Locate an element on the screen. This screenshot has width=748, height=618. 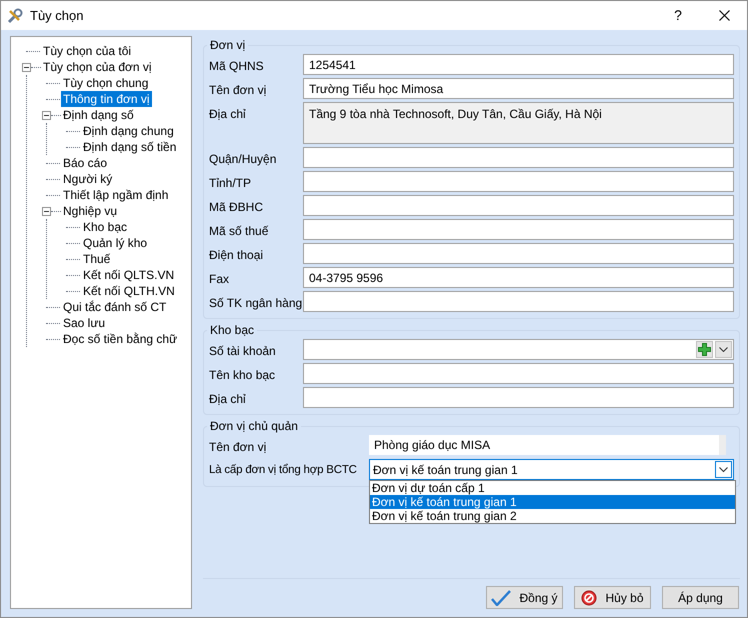
tree-item: Sao lưu is located at coordinates (84, 323).